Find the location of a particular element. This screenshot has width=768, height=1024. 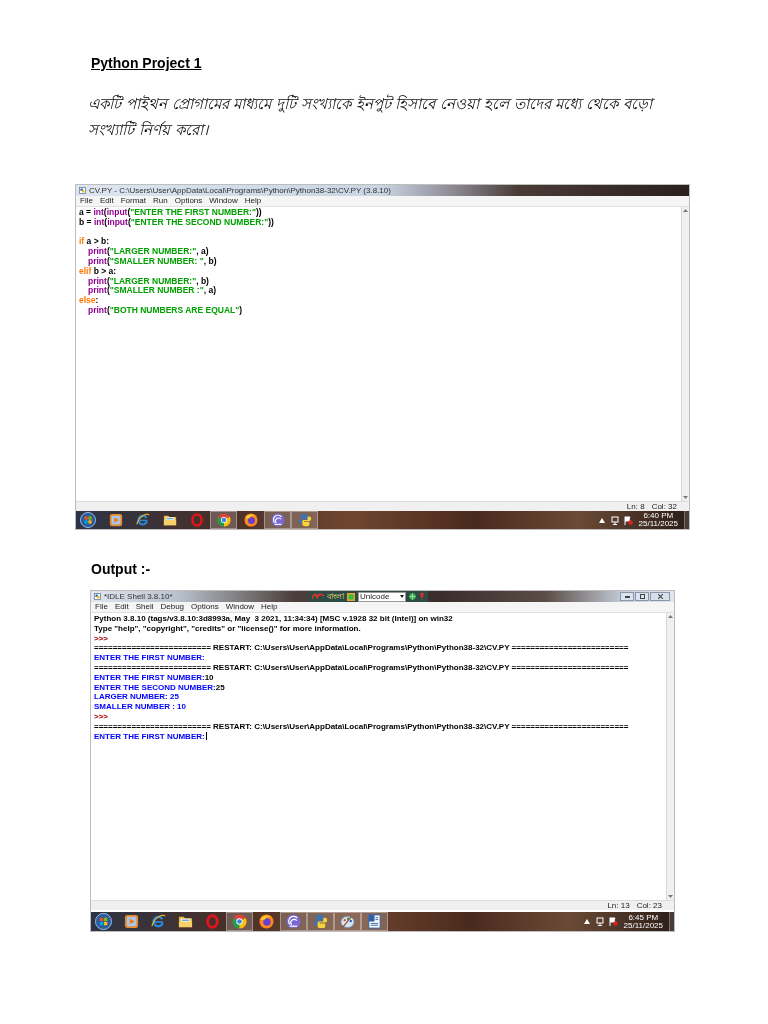

output-label: Output :- is located at coordinates (121, 569).